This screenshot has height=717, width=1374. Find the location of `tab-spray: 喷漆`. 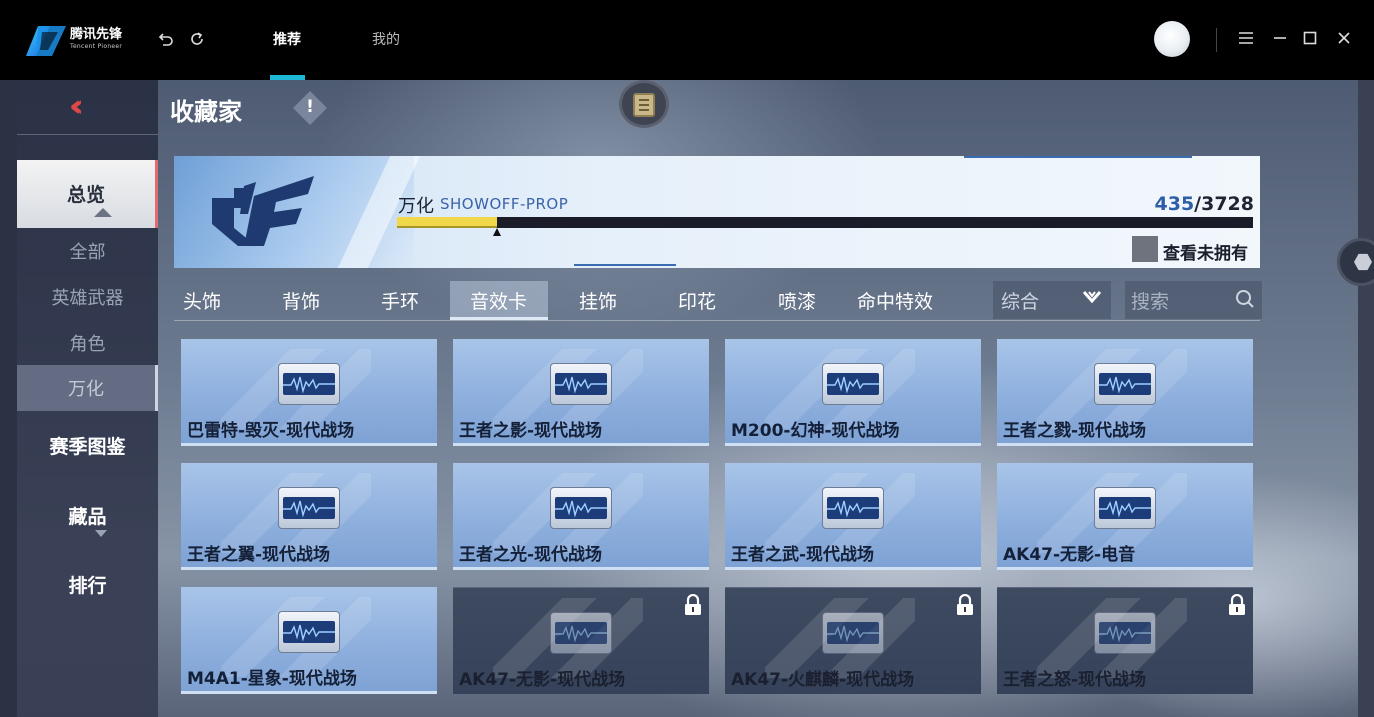

tab-spray: 喷漆 is located at coordinates (797, 300).